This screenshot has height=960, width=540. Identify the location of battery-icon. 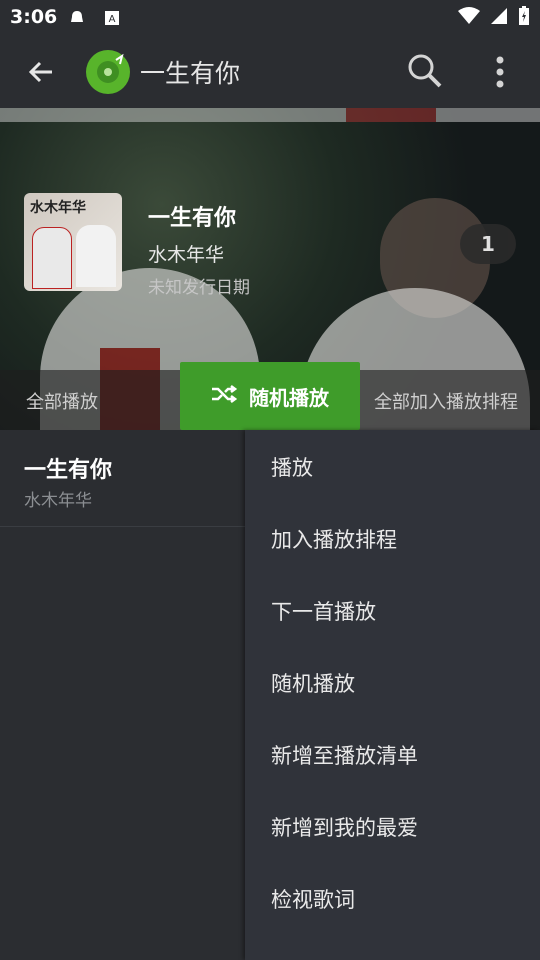
(524, 18).